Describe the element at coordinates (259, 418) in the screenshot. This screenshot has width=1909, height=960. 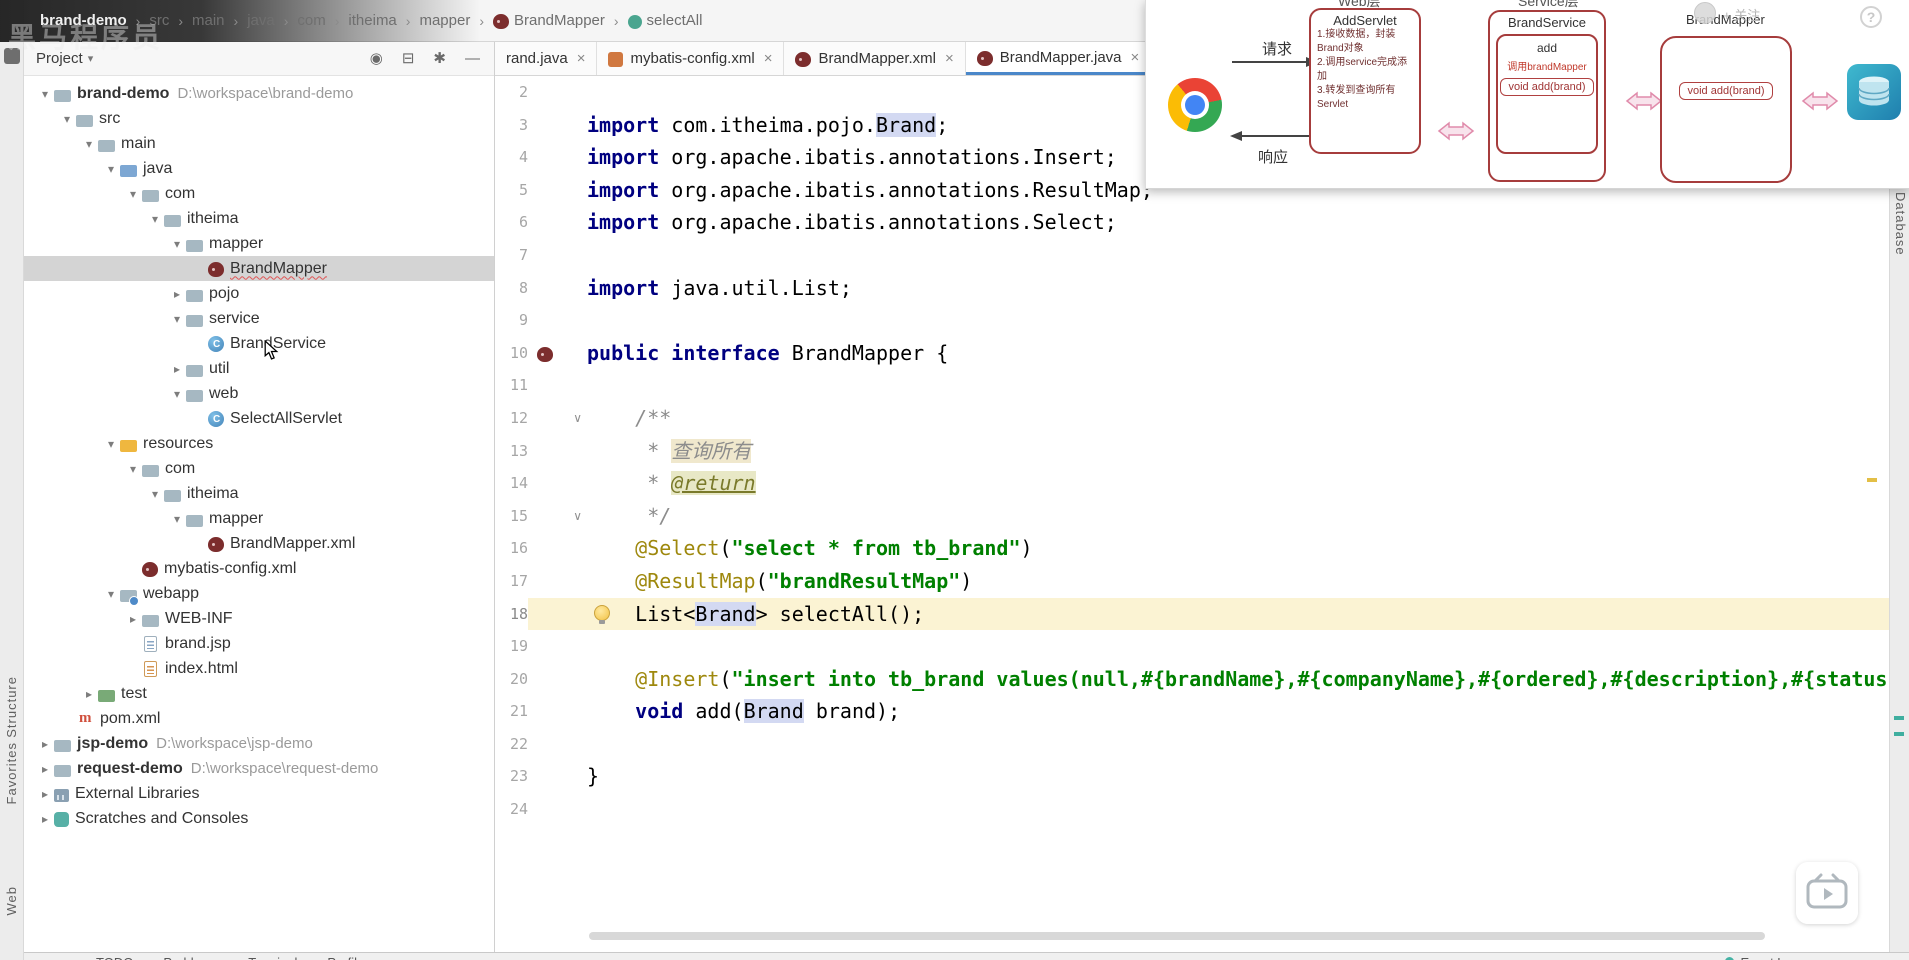
I see `tree-item: SelectAllServlet` at that location.